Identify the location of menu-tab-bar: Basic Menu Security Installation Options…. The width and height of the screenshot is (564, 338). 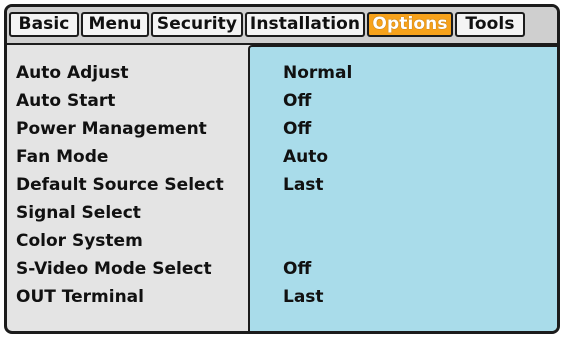
(282, 26).